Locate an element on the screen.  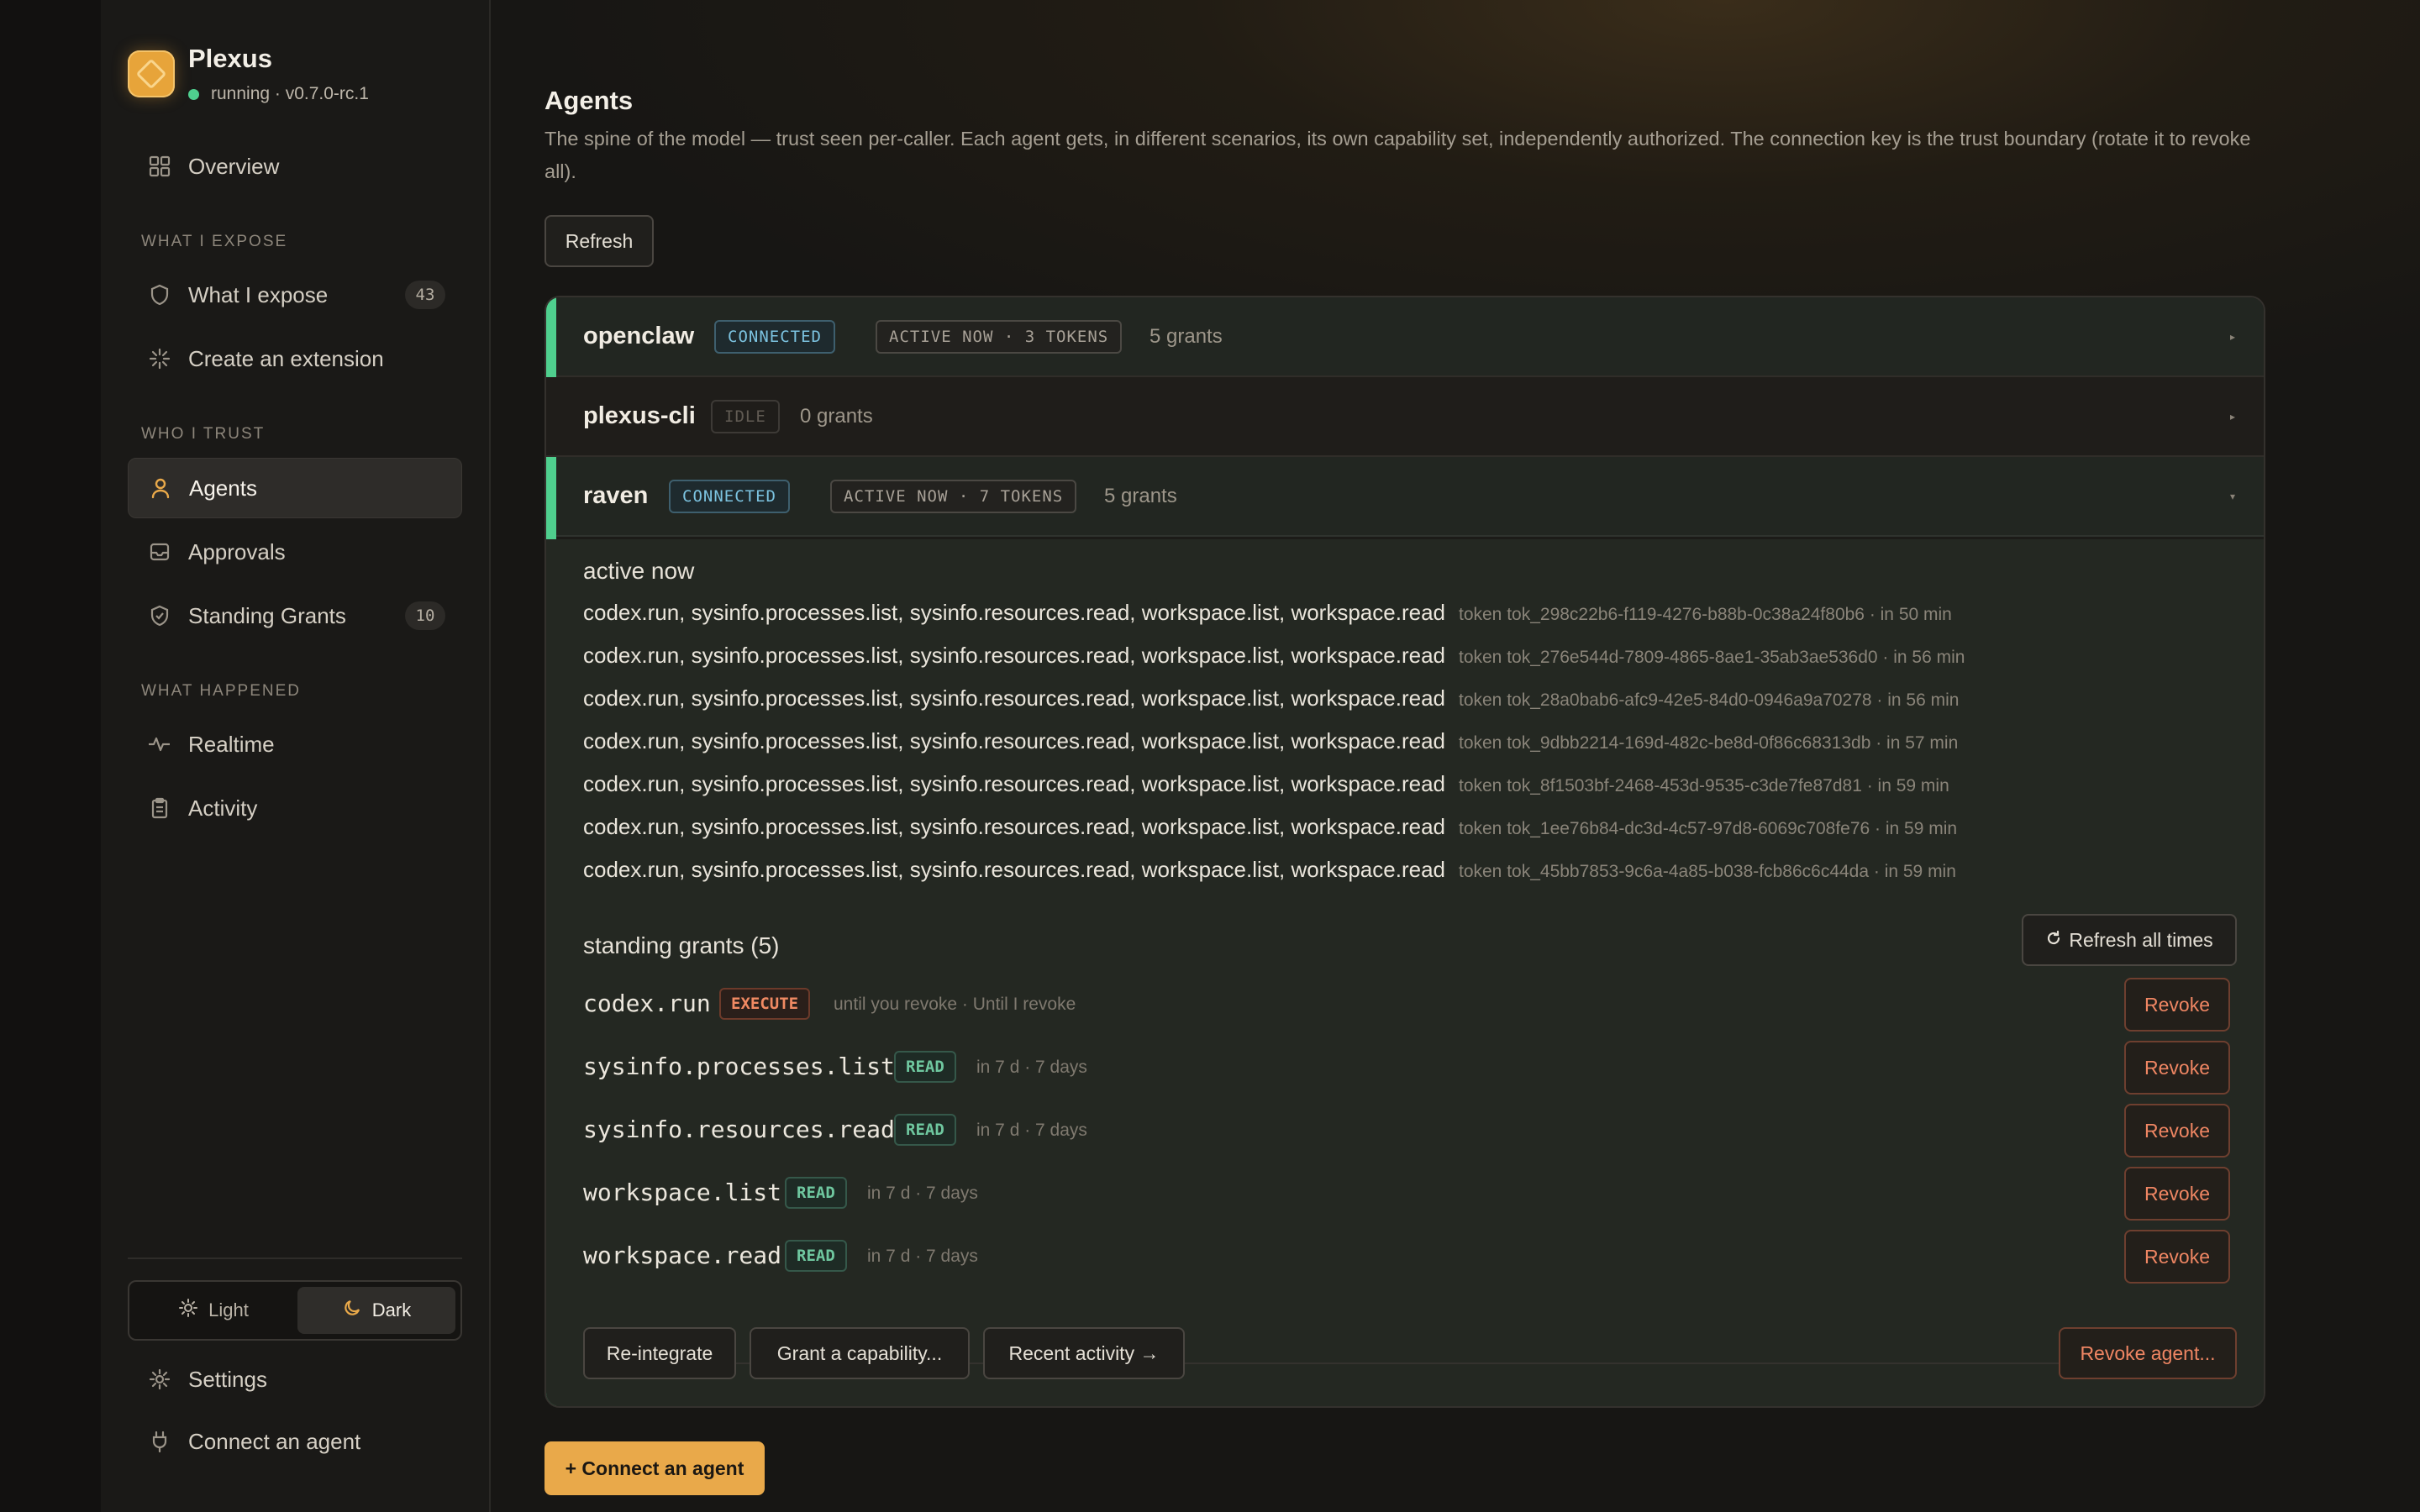
person-icon is located at coordinates (161, 488).